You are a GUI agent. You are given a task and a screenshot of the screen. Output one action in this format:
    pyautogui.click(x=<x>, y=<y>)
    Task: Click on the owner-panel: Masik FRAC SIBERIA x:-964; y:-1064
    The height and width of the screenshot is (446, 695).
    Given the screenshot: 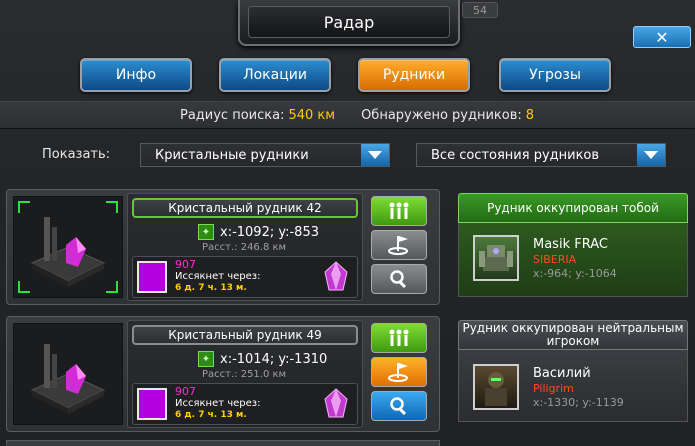 What is the action you would take?
    pyautogui.click(x=573, y=260)
    